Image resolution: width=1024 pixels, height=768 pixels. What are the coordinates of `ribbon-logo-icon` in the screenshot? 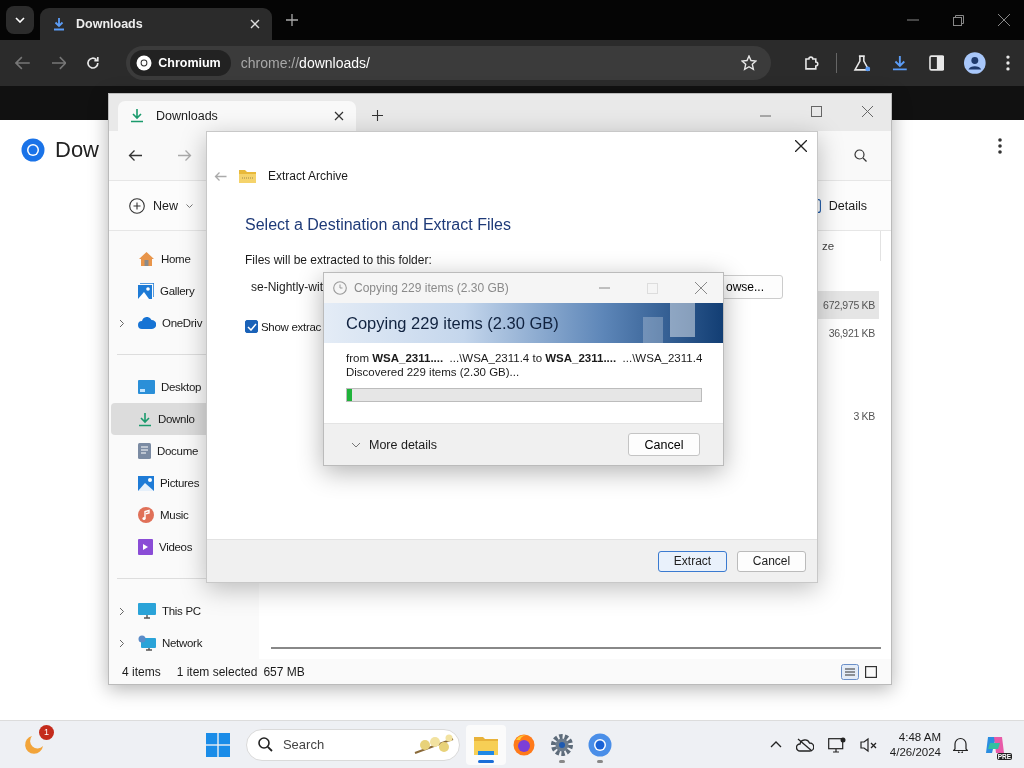 It's located at (995, 744).